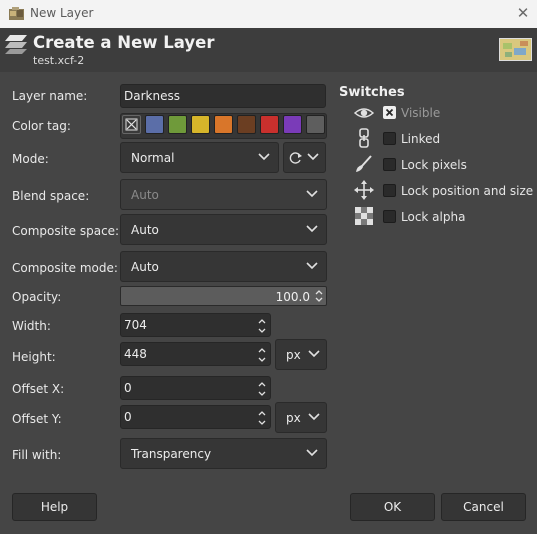  What do you see at coordinates (389, 216) in the screenshot?
I see `lock-alpha-checkbox` at bounding box center [389, 216].